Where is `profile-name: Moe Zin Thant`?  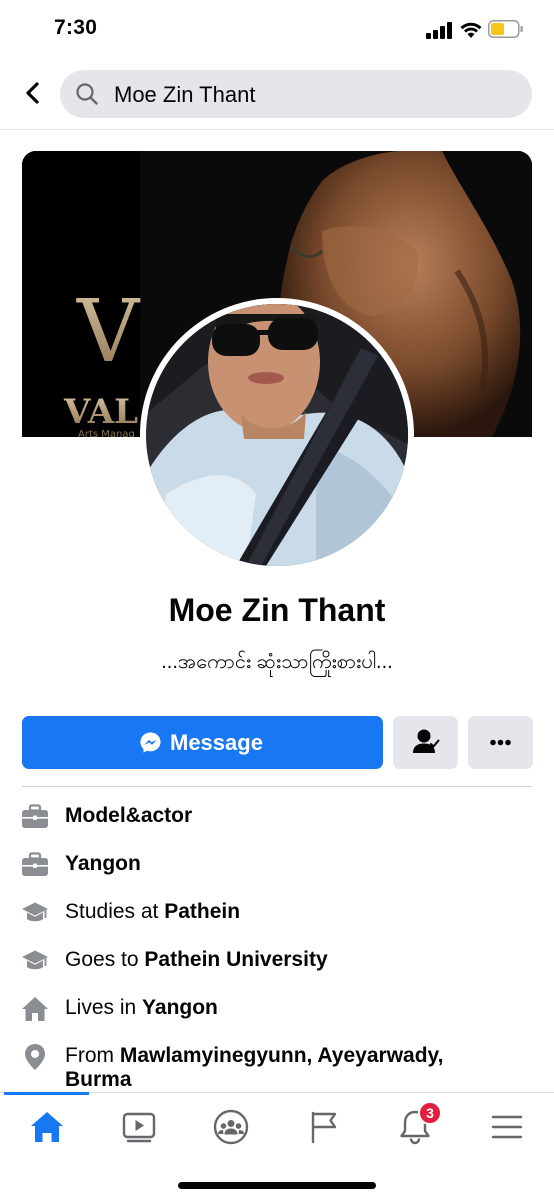 profile-name: Moe Zin Thant is located at coordinates (277, 610).